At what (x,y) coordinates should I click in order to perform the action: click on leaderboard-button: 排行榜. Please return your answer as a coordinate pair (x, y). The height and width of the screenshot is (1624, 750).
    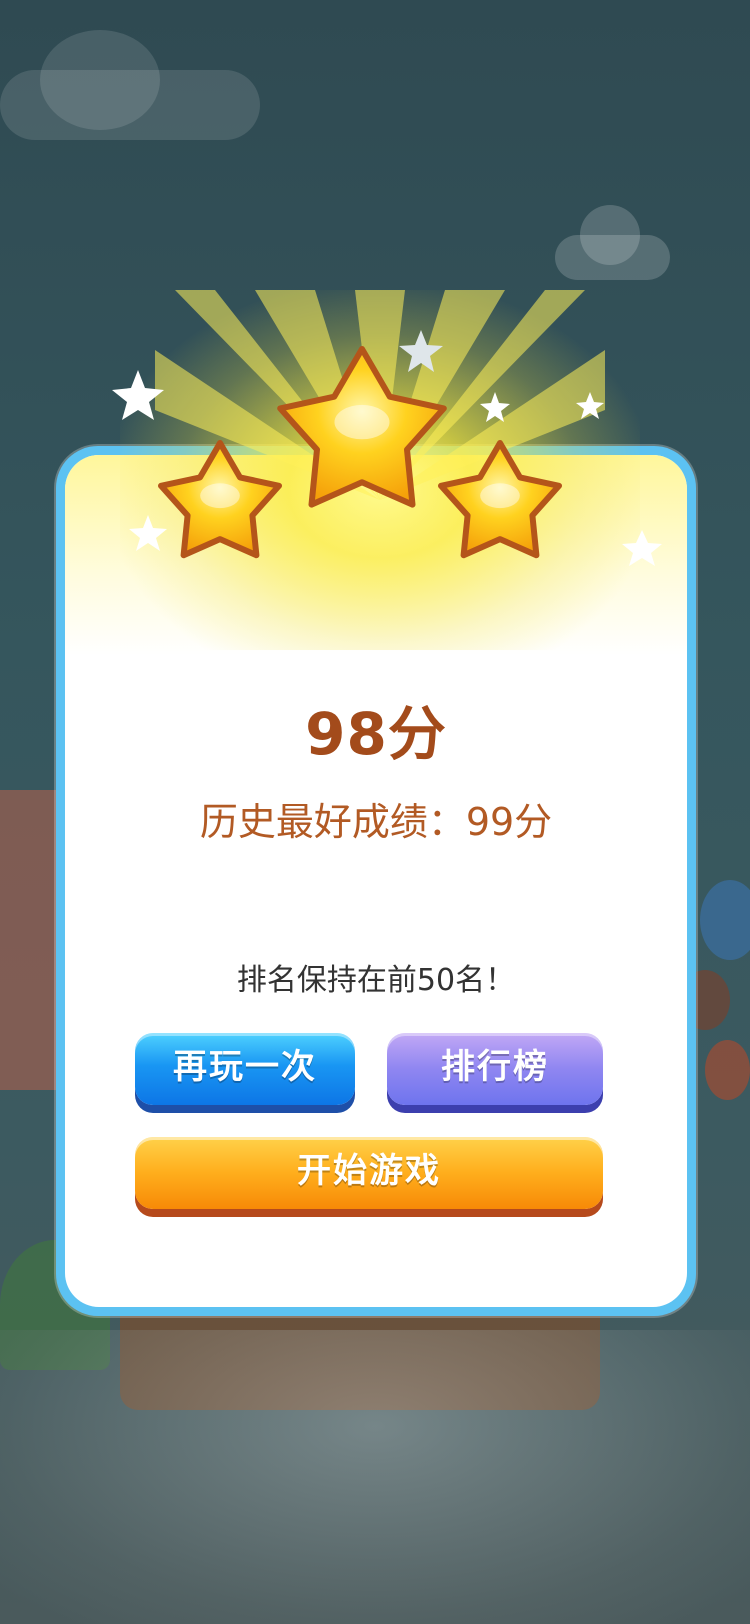
    Looking at the image, I should click on (495, 1069).